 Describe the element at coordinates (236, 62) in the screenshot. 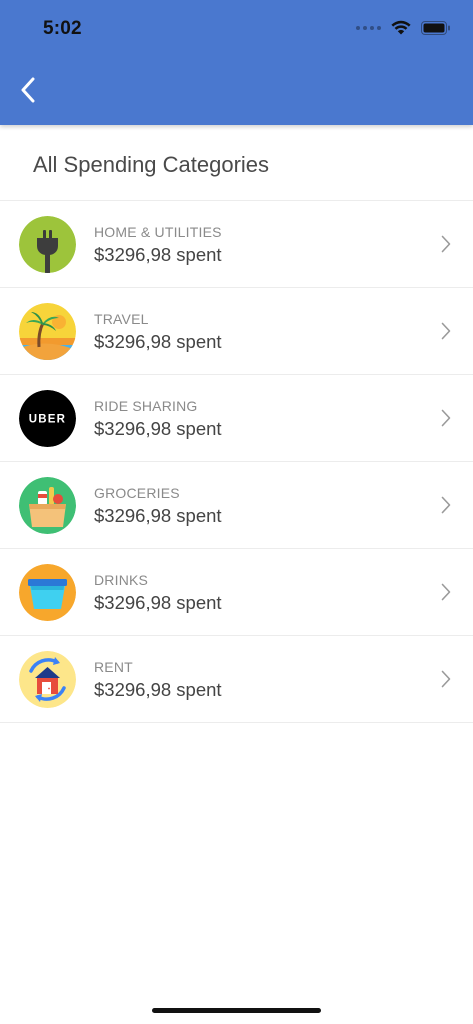

I see `header-bar: 5:02` at that location.